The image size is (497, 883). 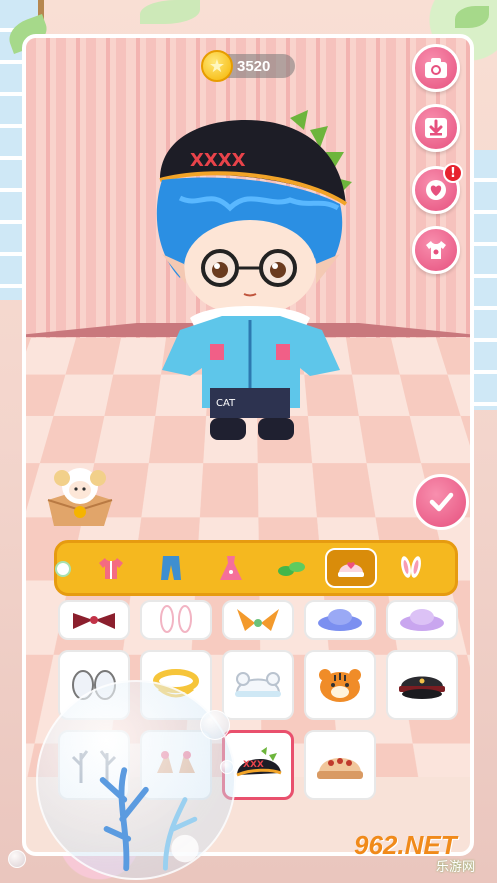 I want to click on dino-cap-icon: XXX, so click(x=259, y=762).